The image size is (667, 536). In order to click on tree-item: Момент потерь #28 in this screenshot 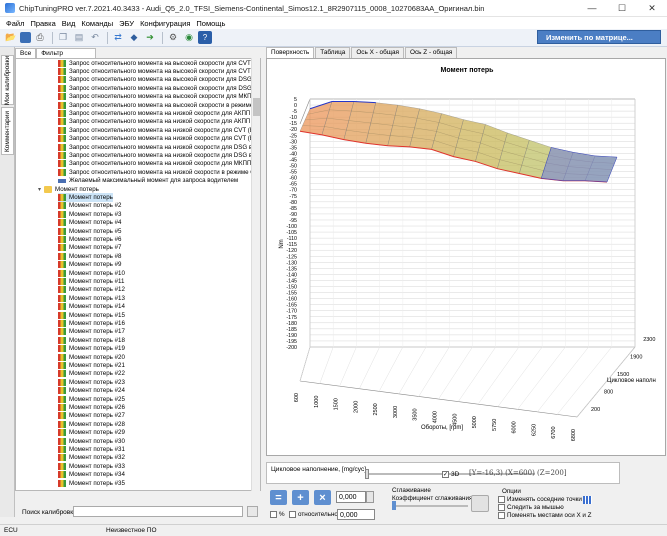, I will do `click(91, 424)`.